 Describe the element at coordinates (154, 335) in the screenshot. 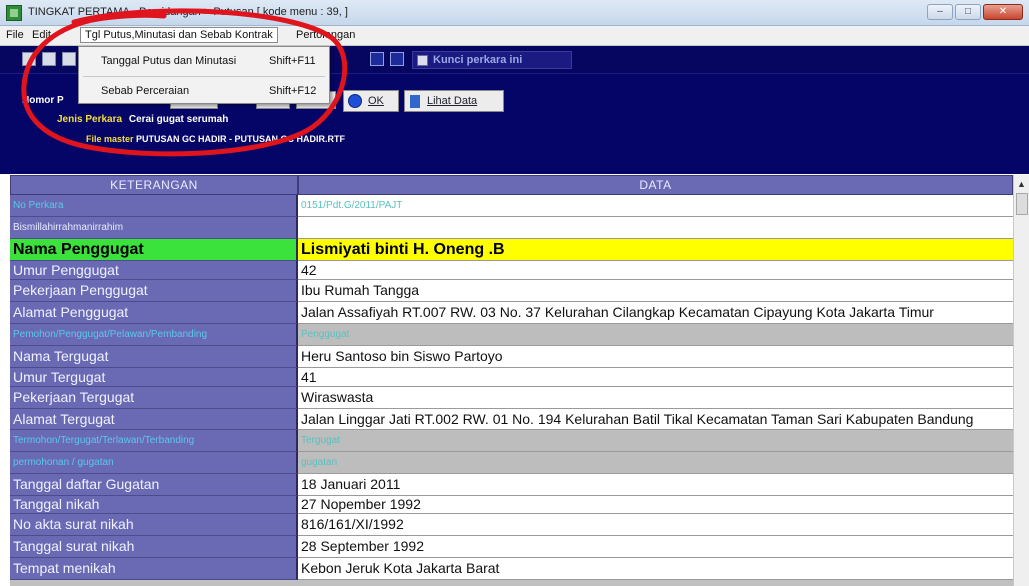

I see `row-key: Pemohon/Penggugat/Pelawan/Pembanding` at that location.